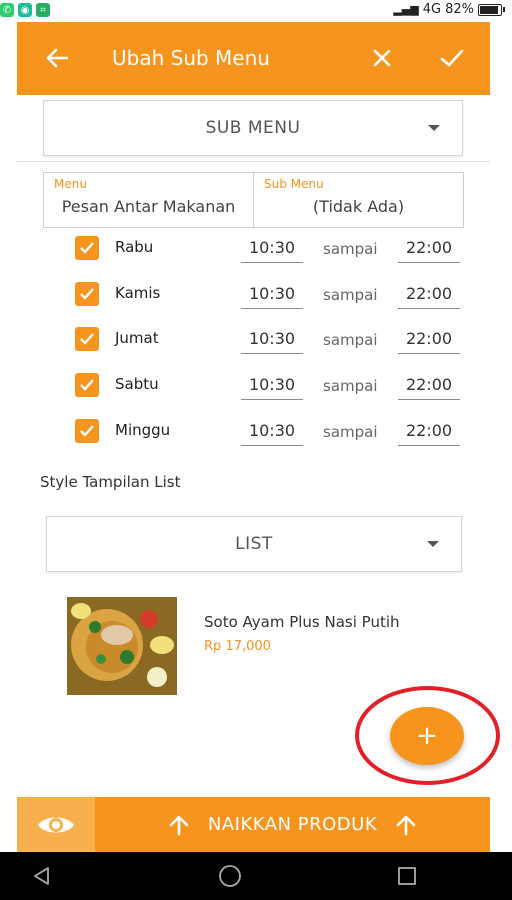 The height and width of the screenshot is (900, 512). Describe the element at coordinates (406, 9) in the screenshot. I see `signal-icon: ▂▄▆` at that location.